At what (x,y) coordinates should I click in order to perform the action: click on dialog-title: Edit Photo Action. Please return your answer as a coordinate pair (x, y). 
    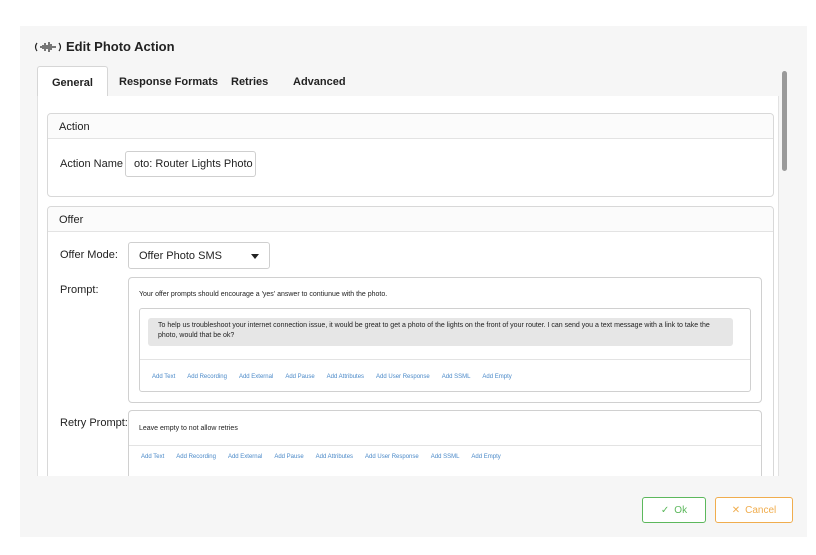
    Looking at the image, I should click on (104, 46).